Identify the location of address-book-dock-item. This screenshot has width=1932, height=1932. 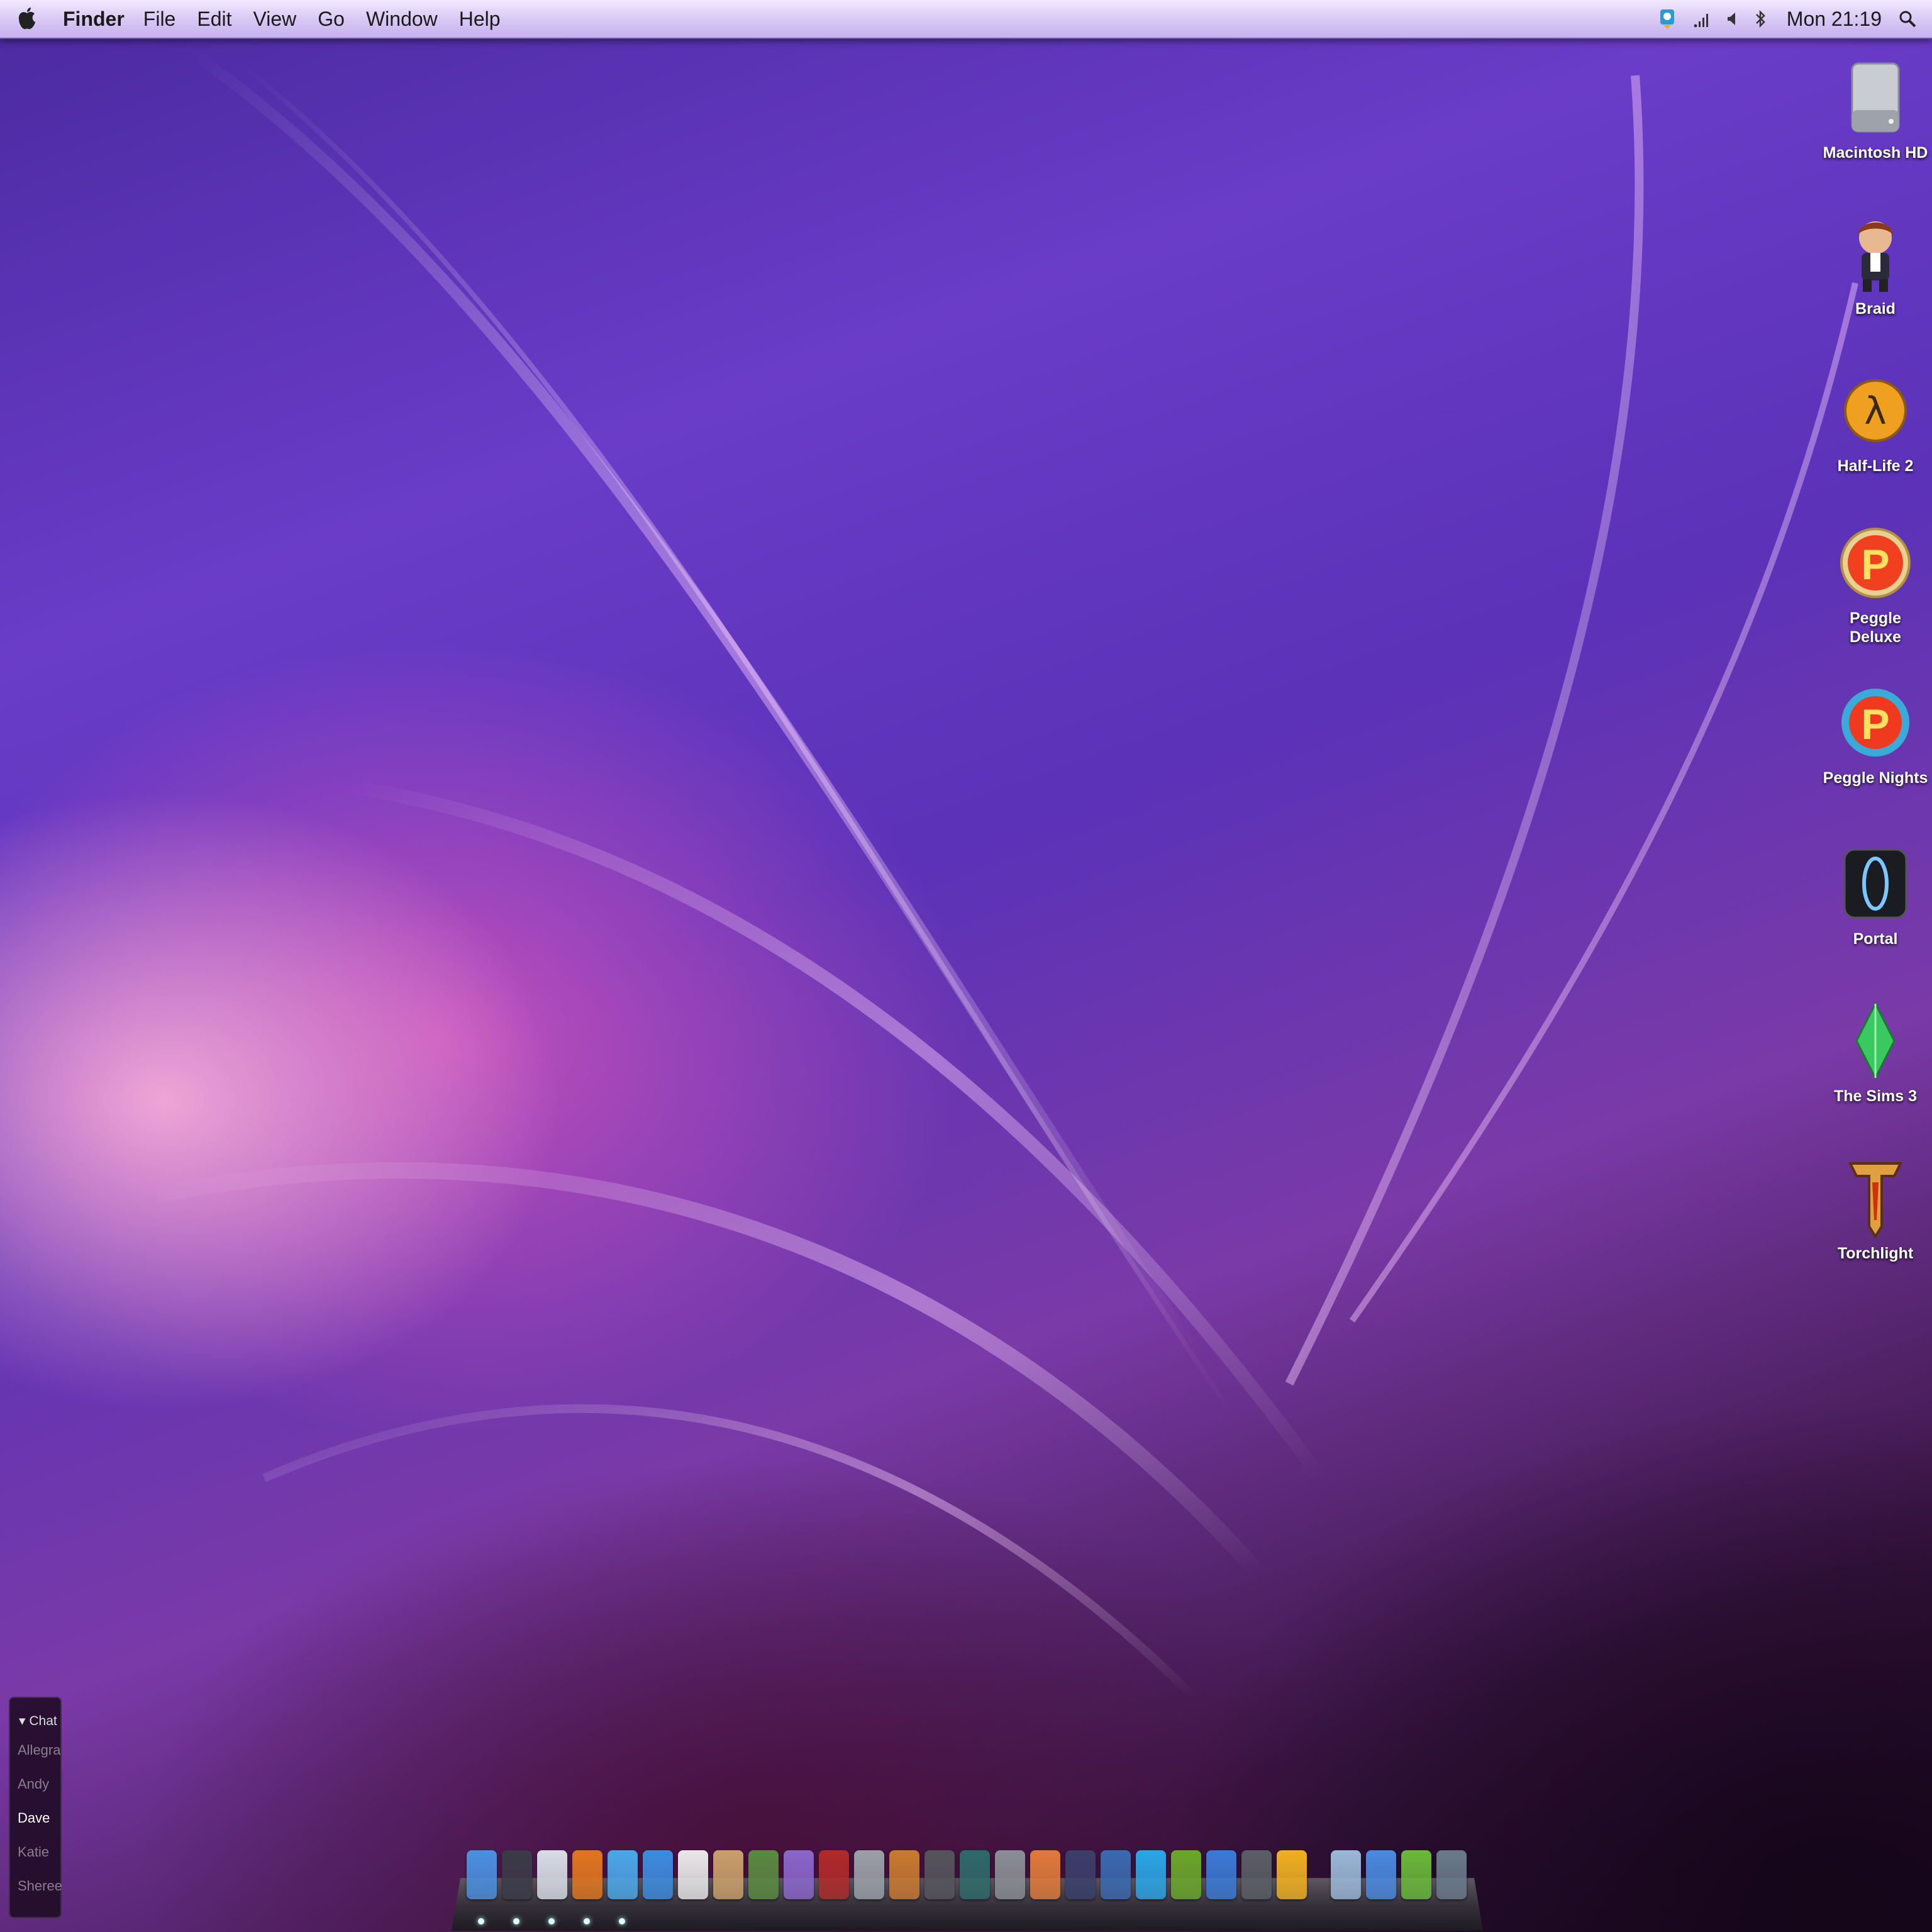
(728, 1874).